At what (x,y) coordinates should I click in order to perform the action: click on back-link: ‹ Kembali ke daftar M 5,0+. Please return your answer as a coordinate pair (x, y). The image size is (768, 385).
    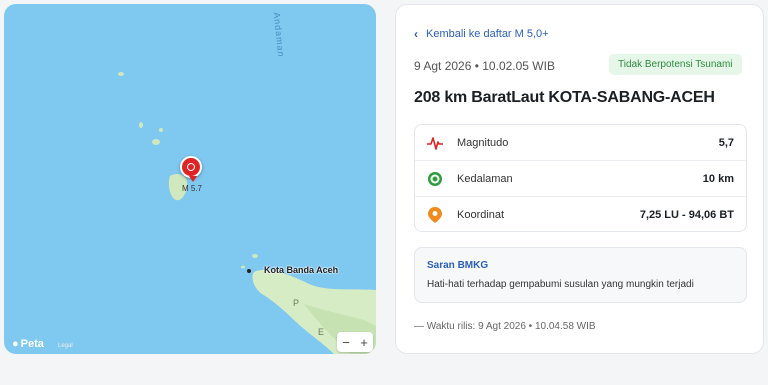
    Looking at the image, I should click on (481, 34).